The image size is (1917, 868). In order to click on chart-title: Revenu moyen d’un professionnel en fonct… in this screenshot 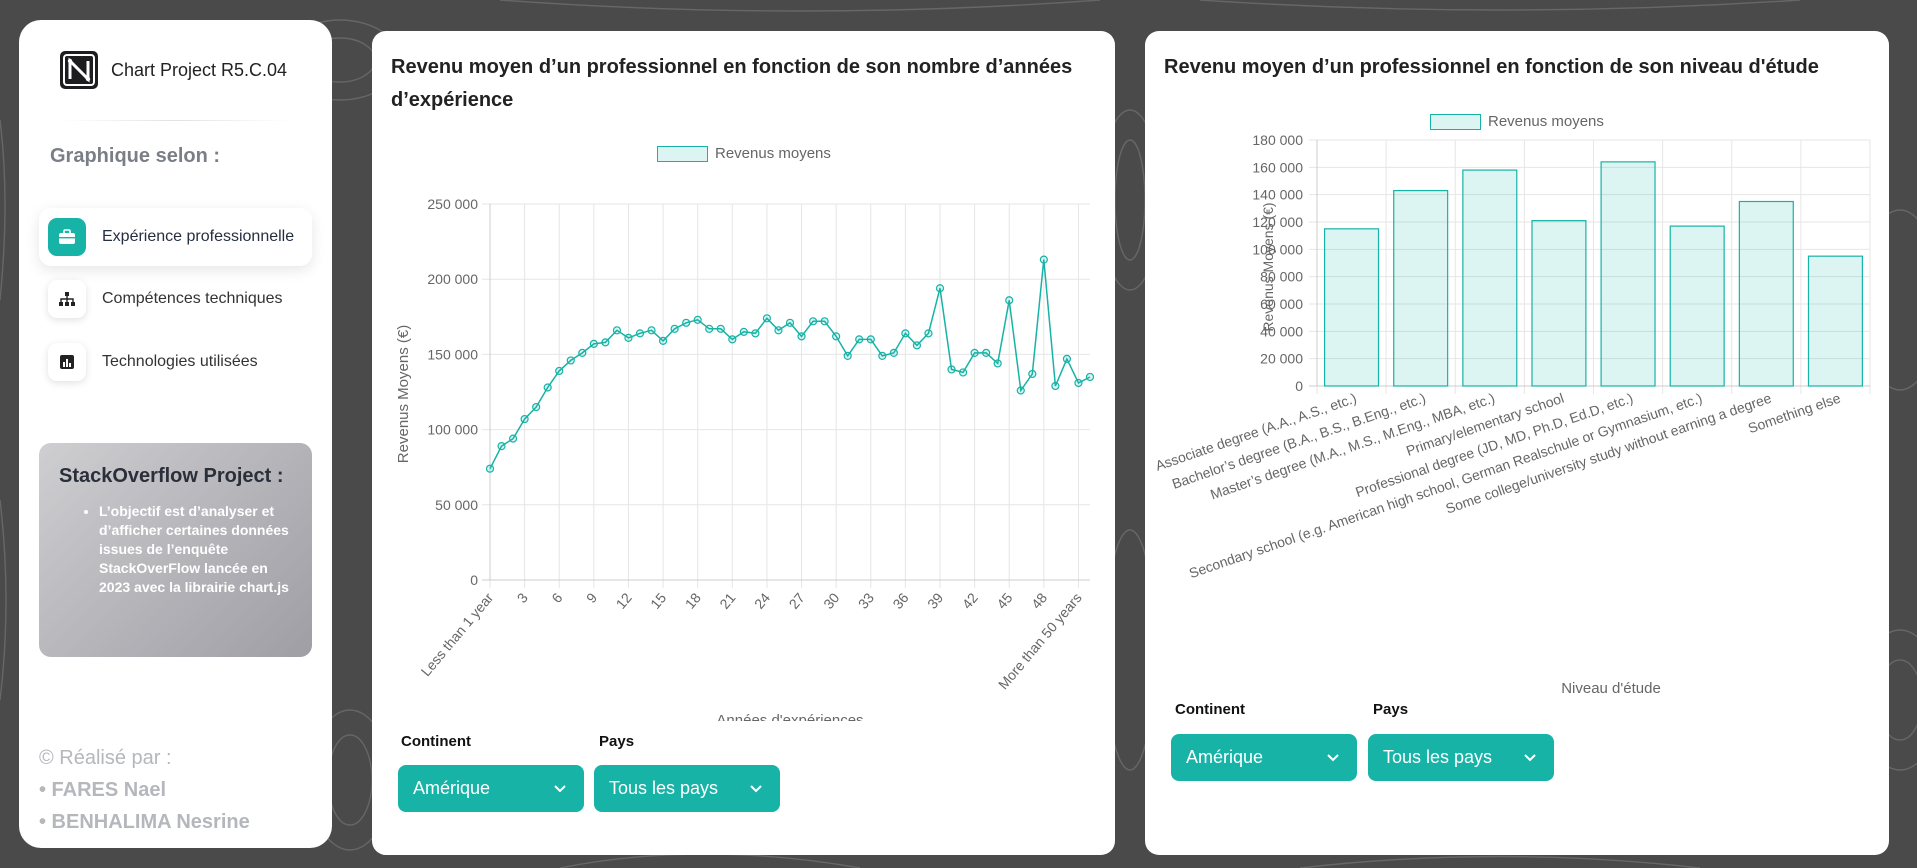, I will do `click(732, 83)`.